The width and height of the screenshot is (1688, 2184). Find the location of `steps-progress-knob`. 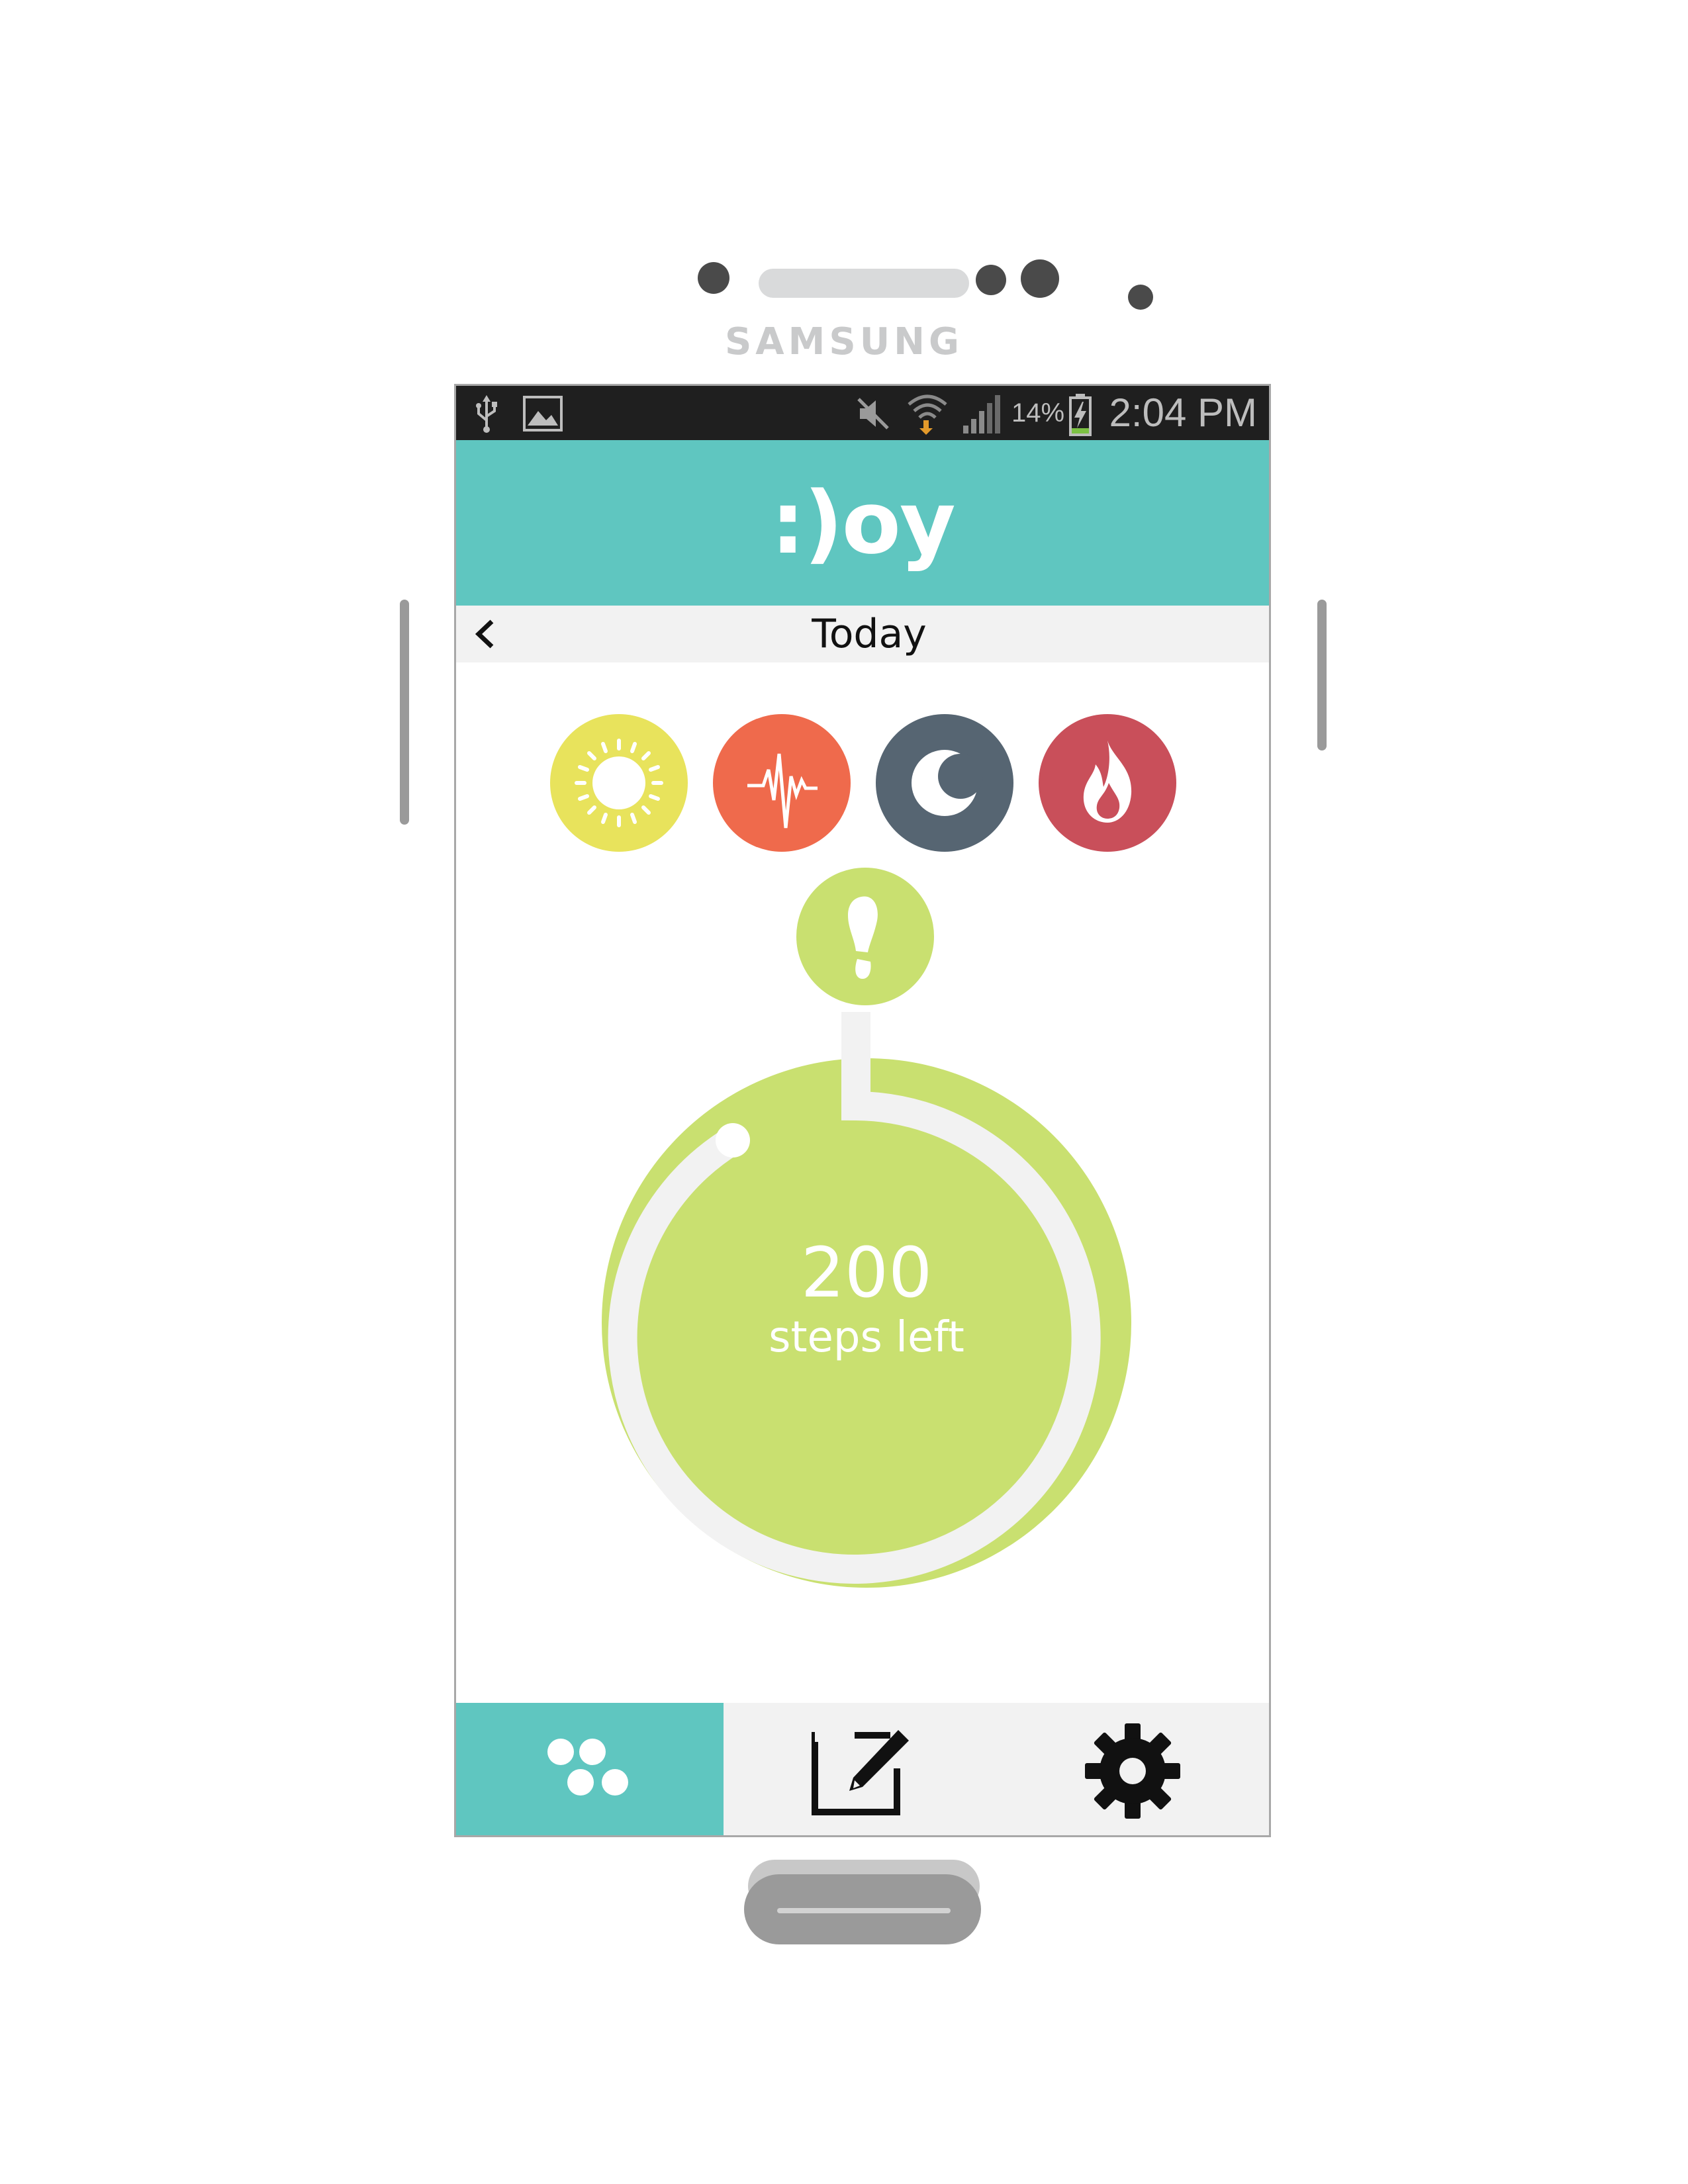

steps-progress-knob is located at coordinates (733, 1140).